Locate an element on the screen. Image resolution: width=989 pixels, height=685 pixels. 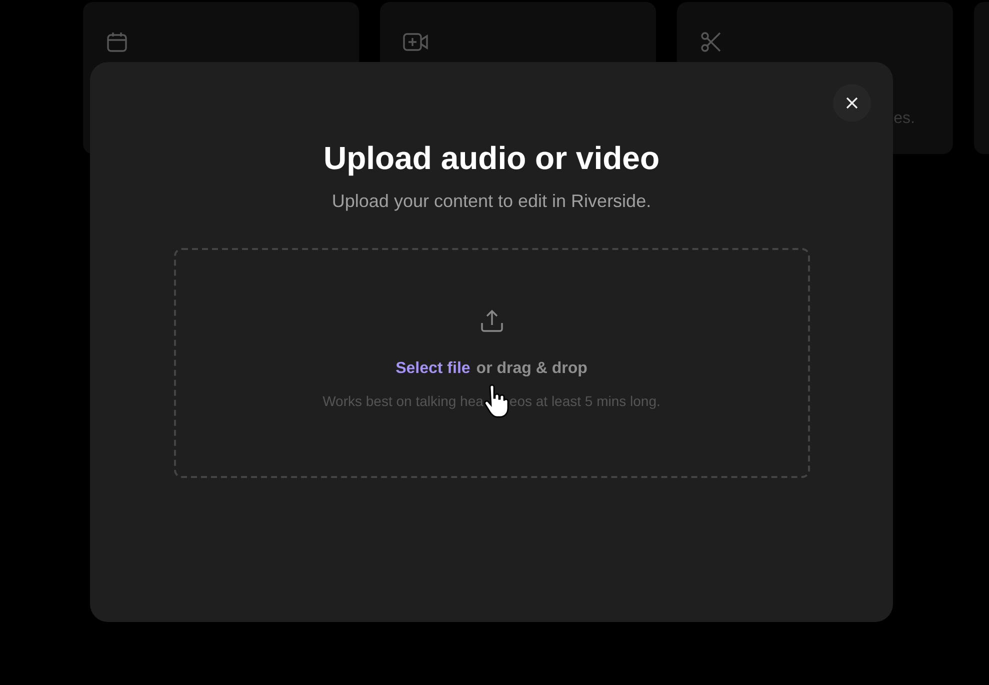
dialog-subtitle: Upload your content to edit in Riverside. is located at coordinates (492, 201).